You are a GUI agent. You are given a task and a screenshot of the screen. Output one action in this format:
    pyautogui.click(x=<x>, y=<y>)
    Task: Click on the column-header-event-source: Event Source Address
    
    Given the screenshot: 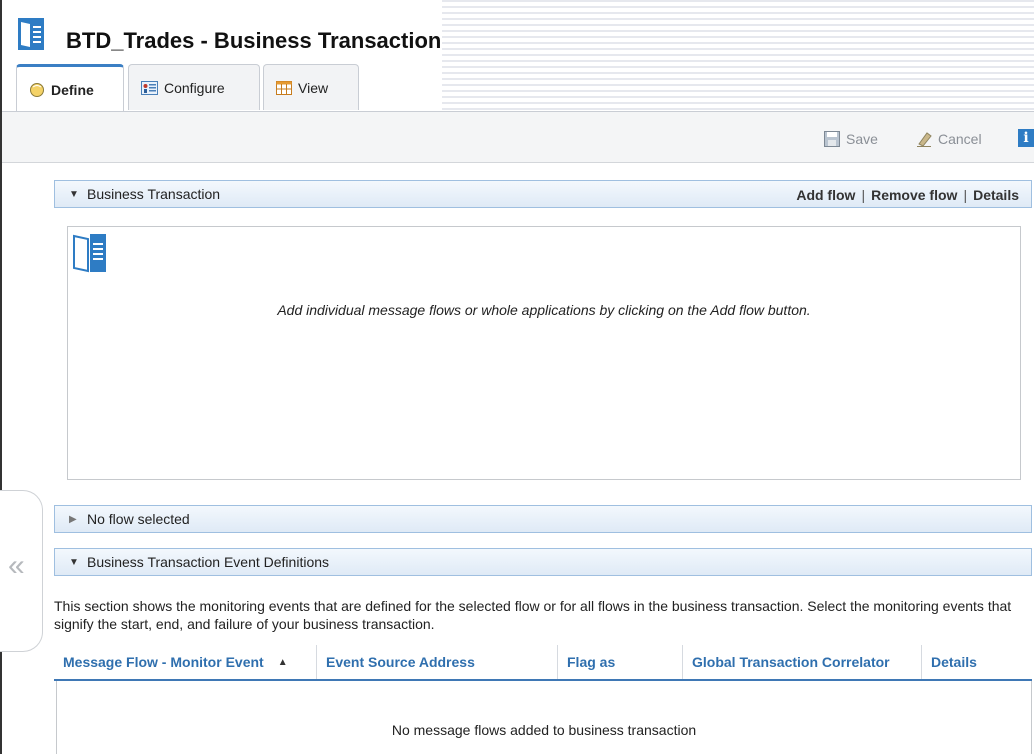 What is the action you would take?
    pyautogui.click(x=437, y=662)
    